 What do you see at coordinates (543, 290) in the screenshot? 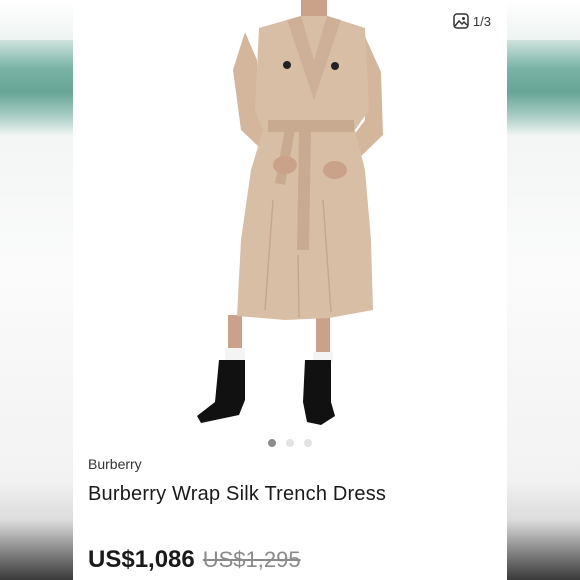
I see `backdrop-right` at bounding box center [543, 290].